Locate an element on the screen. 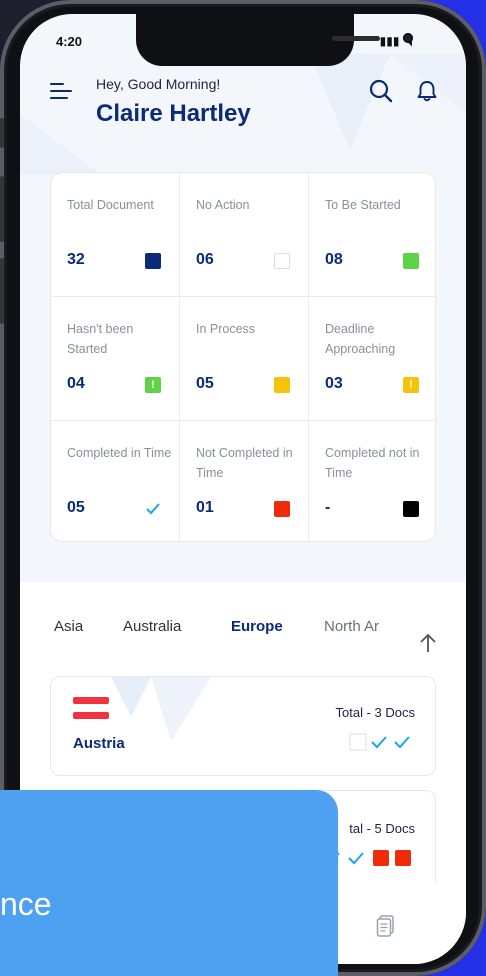 This screenshot has height=976, width=486. bell-icon is located at coordinates (427, 91).